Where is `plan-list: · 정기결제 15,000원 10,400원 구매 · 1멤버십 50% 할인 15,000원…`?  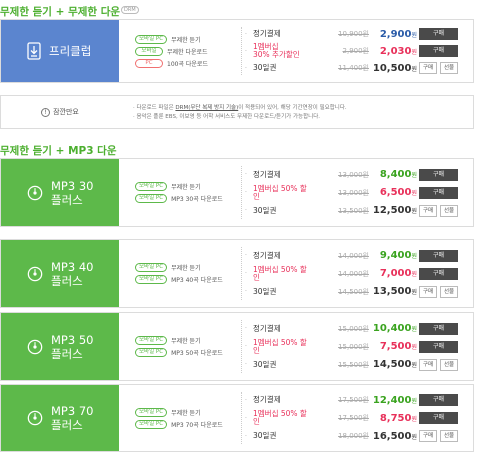 plan-list: · 정기결제 15,000원 10,400원 구매 · 1멤버십 50% 할인 15,000원… is located at coordinates (358, 346).